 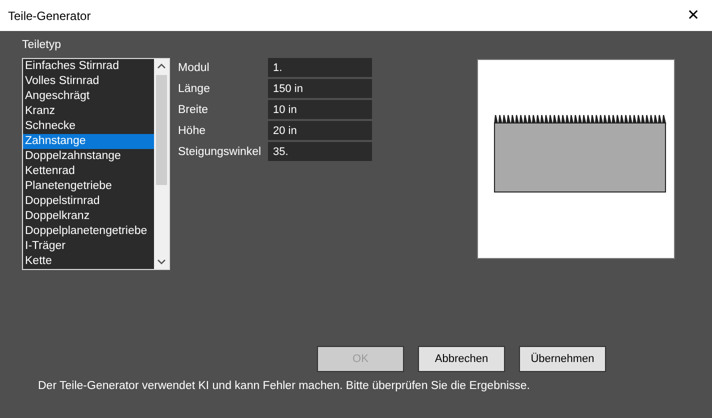 I want to click on list-item: Kettenrad, so click(x=88, y=172).